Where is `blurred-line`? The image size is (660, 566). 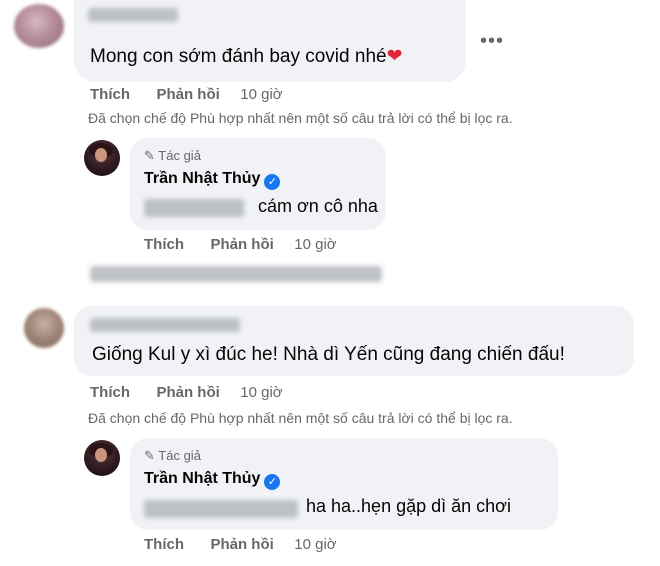 blurred-line is located at coordinates (236, 274).